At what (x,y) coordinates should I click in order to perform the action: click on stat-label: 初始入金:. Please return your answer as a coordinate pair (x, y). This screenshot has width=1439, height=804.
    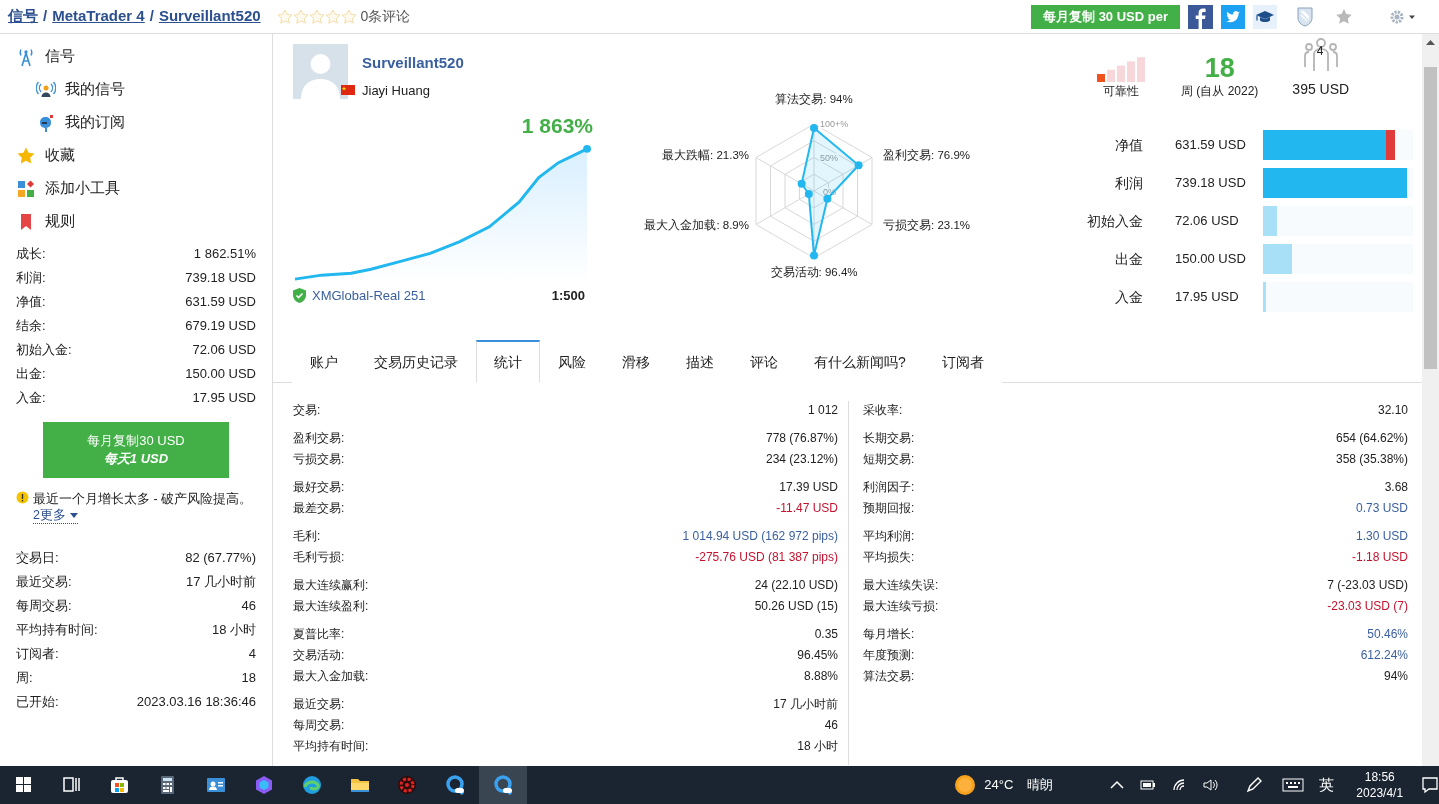
    Looking at the image, I should click on (44, 350).